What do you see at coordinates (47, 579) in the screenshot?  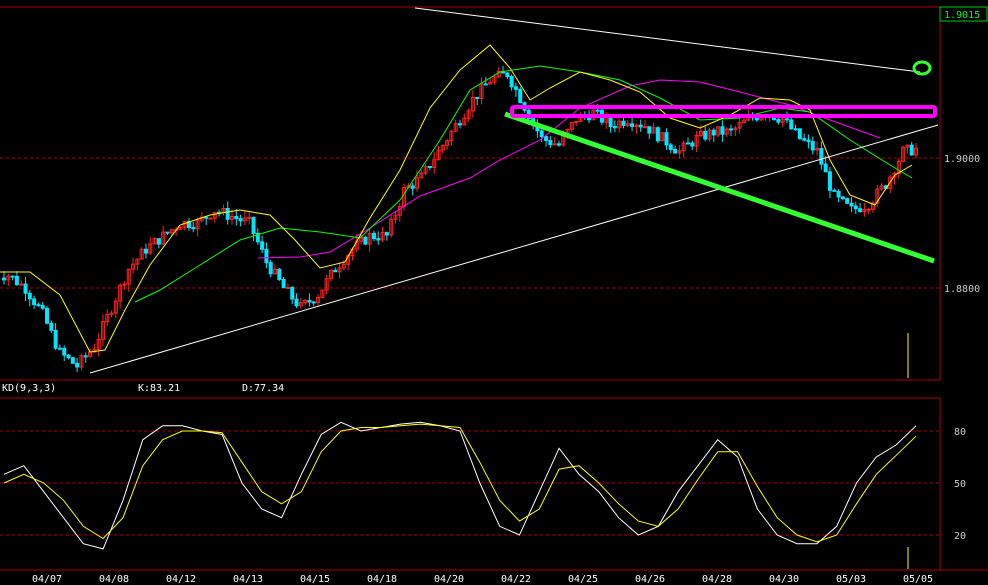 I see `x-tick-label: 04/07` at bounding box center [47, 579].